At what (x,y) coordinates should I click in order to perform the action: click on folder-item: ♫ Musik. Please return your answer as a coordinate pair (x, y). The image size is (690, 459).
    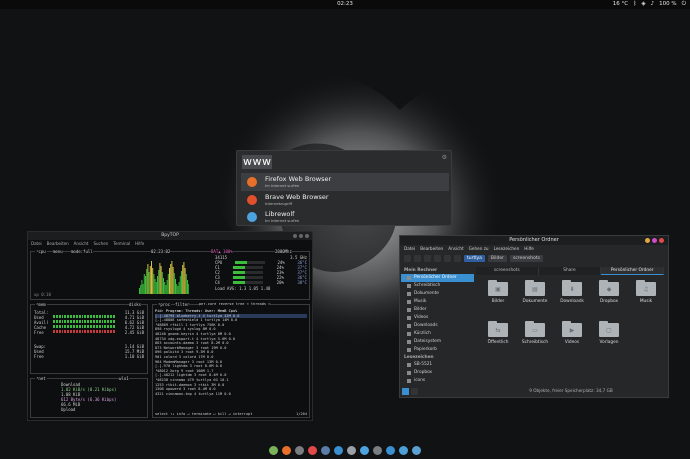
    Looking at the image, I should click on (646, 296).